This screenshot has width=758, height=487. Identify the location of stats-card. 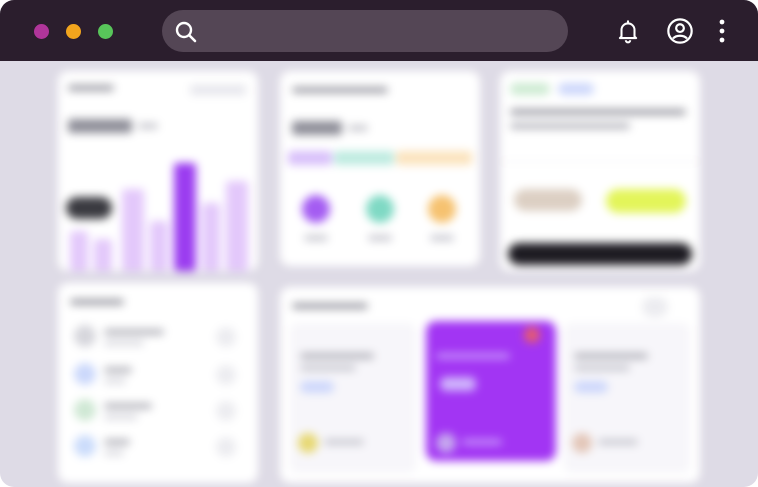
(158, 171).